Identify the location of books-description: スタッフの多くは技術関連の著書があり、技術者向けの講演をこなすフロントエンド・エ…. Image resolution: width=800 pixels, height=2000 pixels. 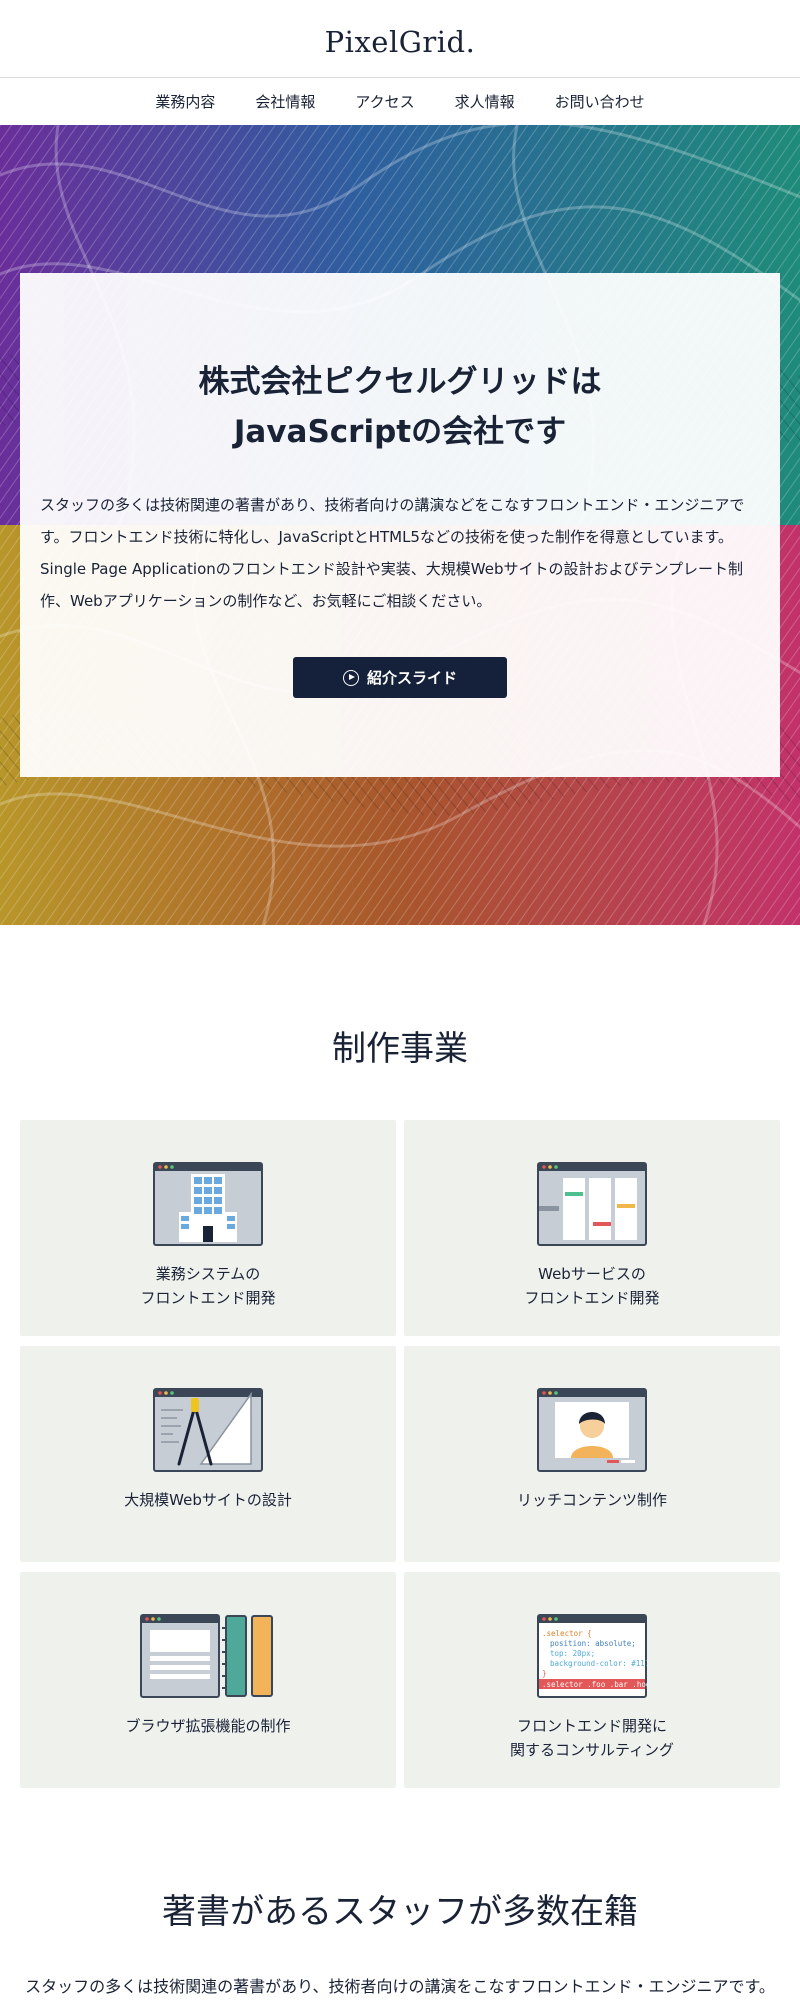
(400, 1986).